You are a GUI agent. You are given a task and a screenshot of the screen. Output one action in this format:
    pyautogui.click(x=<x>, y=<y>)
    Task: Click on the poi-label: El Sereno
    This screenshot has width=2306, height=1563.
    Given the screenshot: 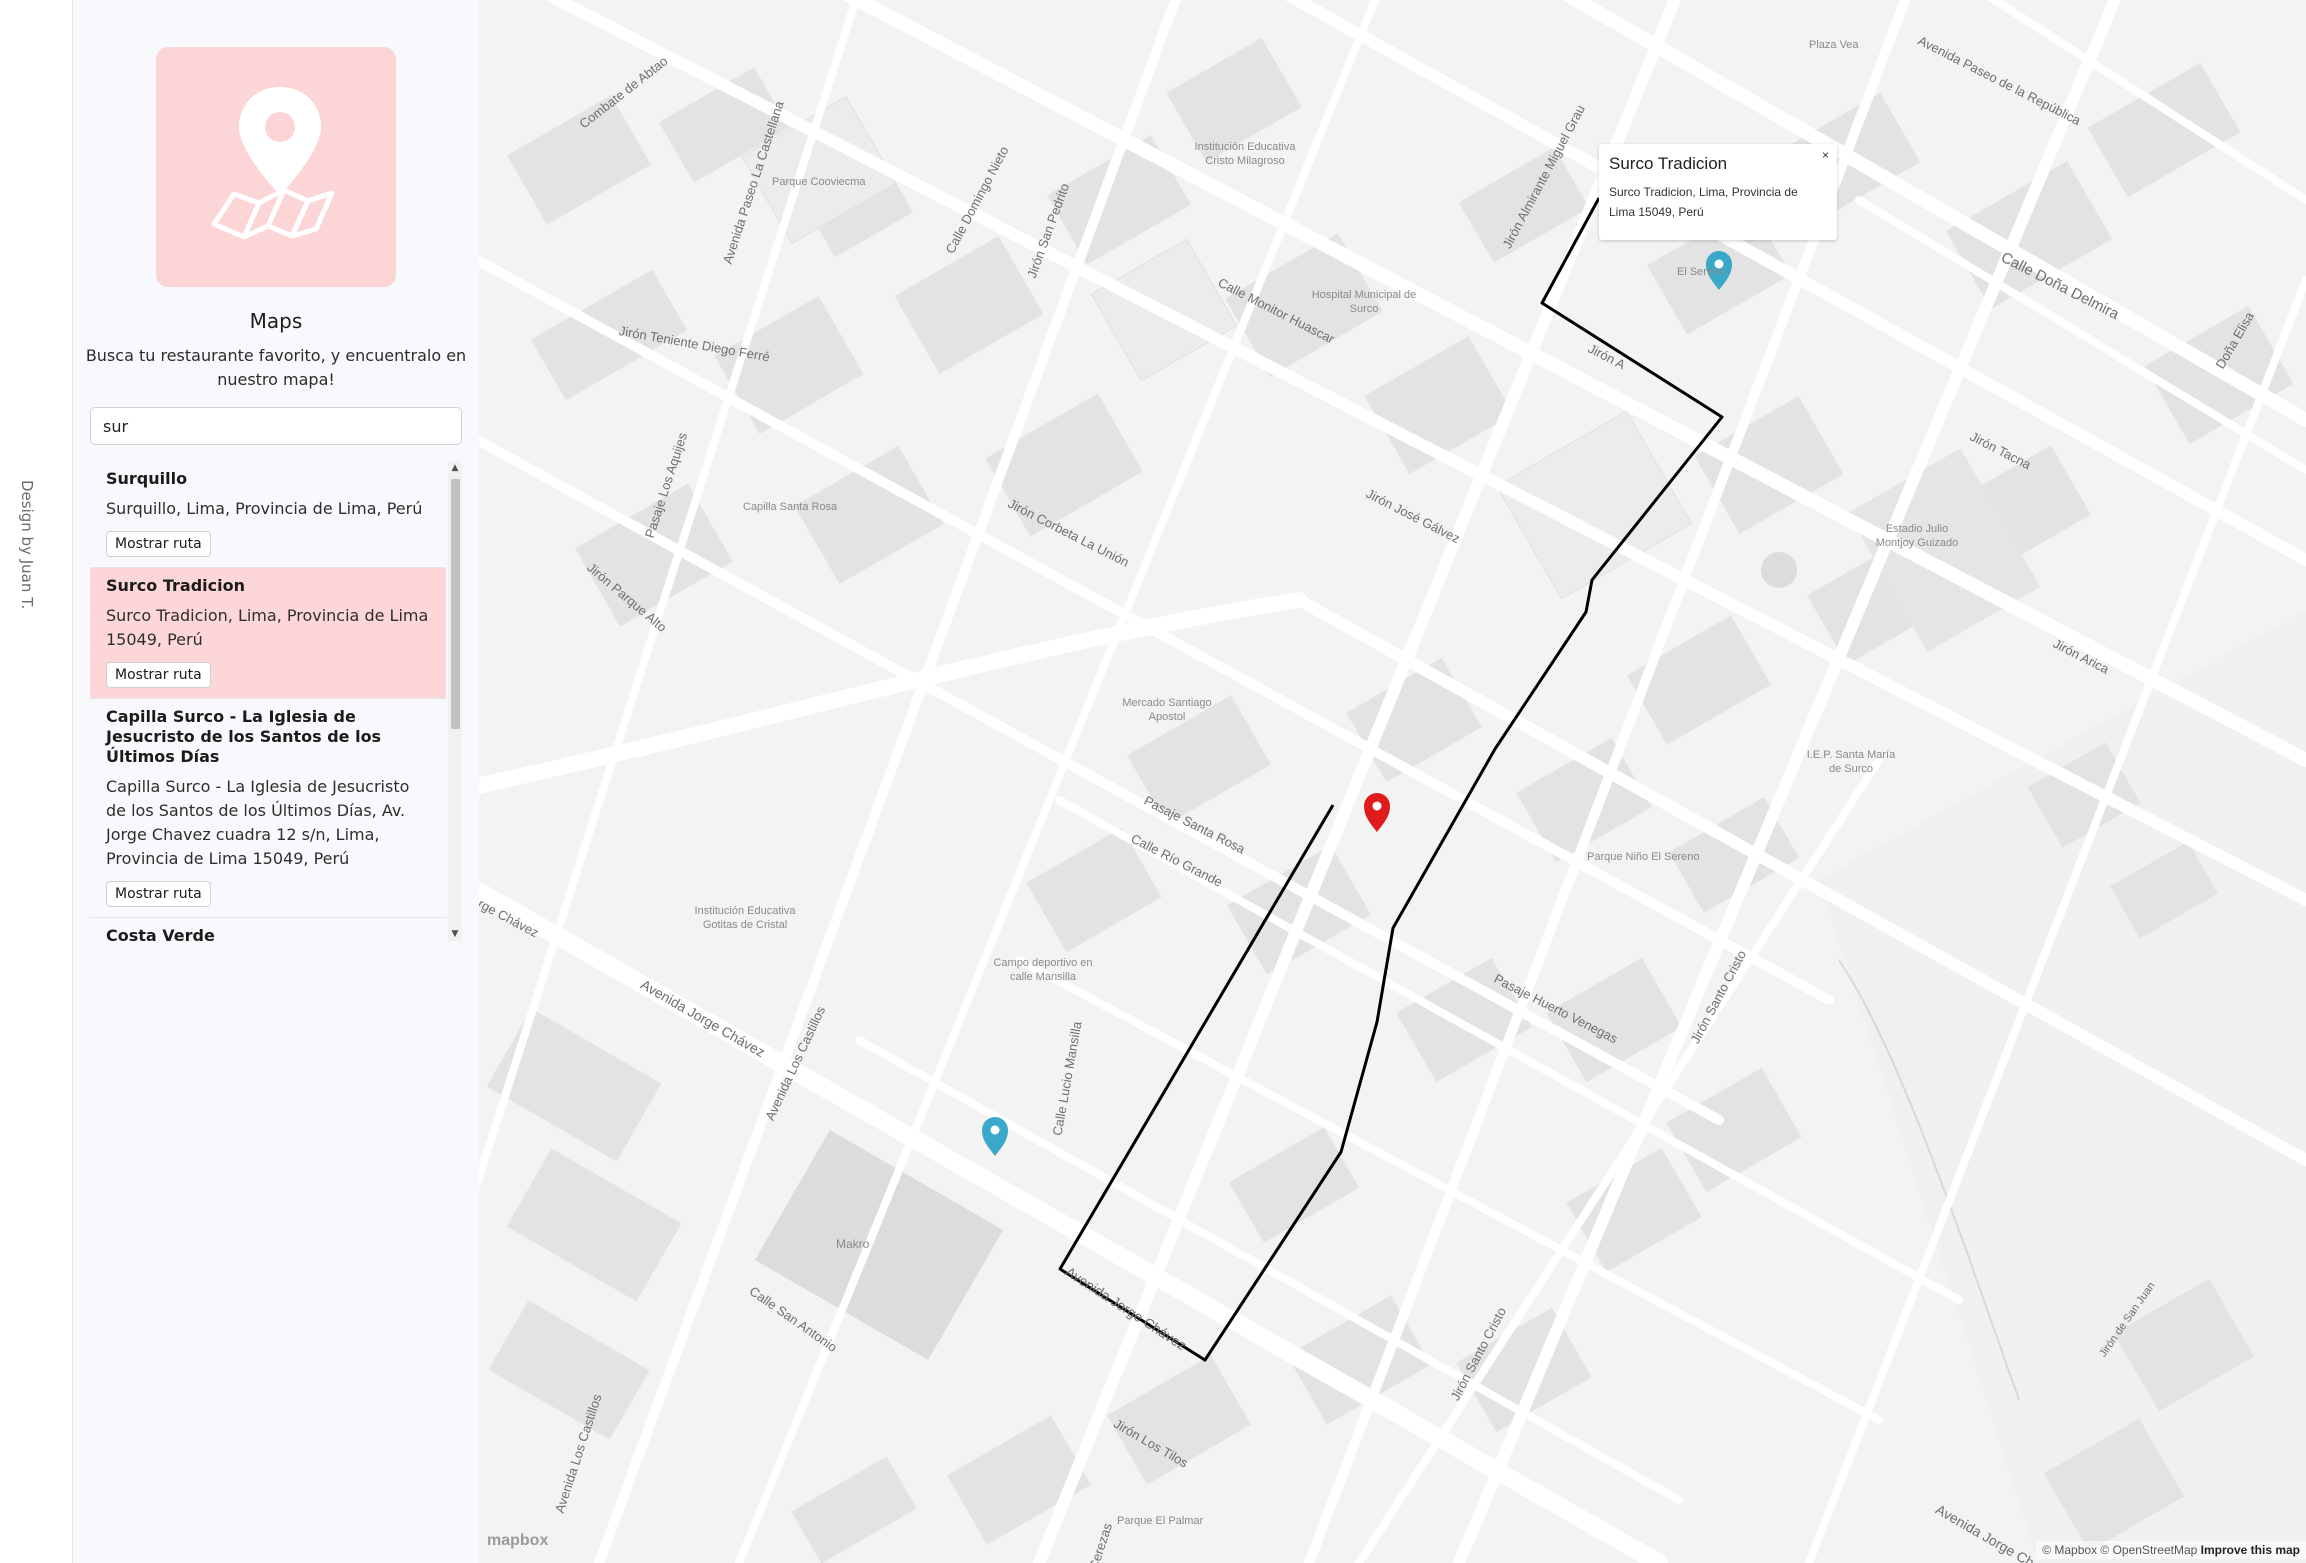 What is the action you would take?
    pyautogui.click(x=1701, y=272)
    